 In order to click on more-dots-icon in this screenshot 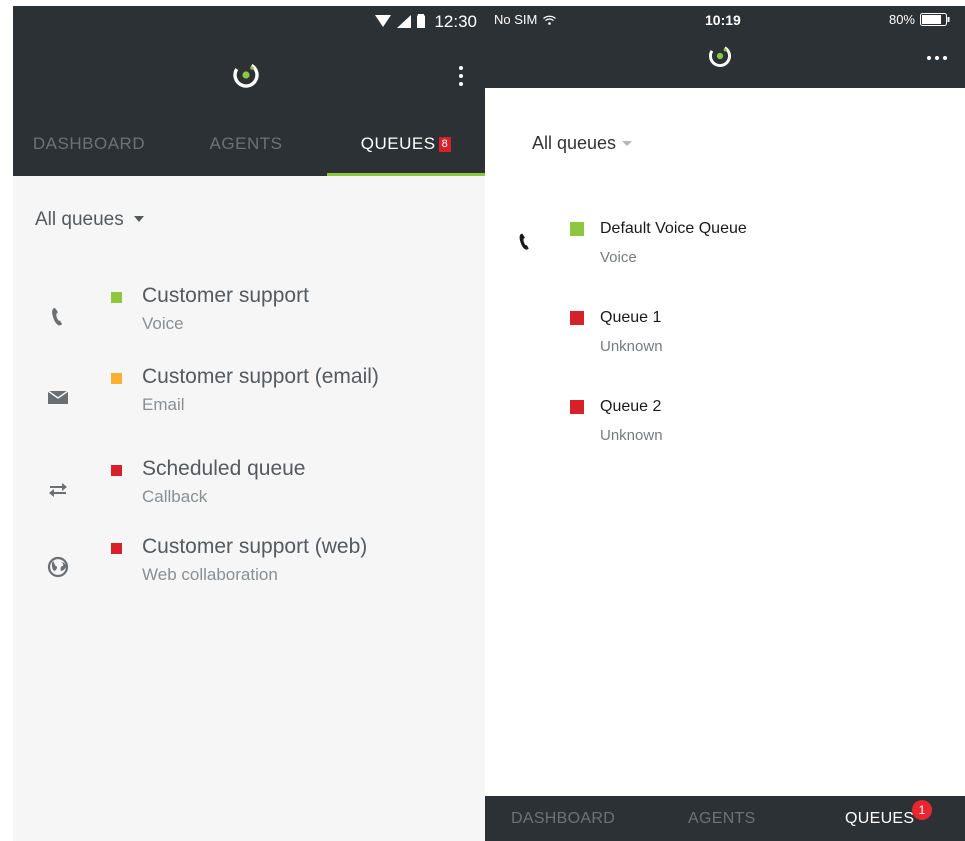, I will do `click(937, 58)`.